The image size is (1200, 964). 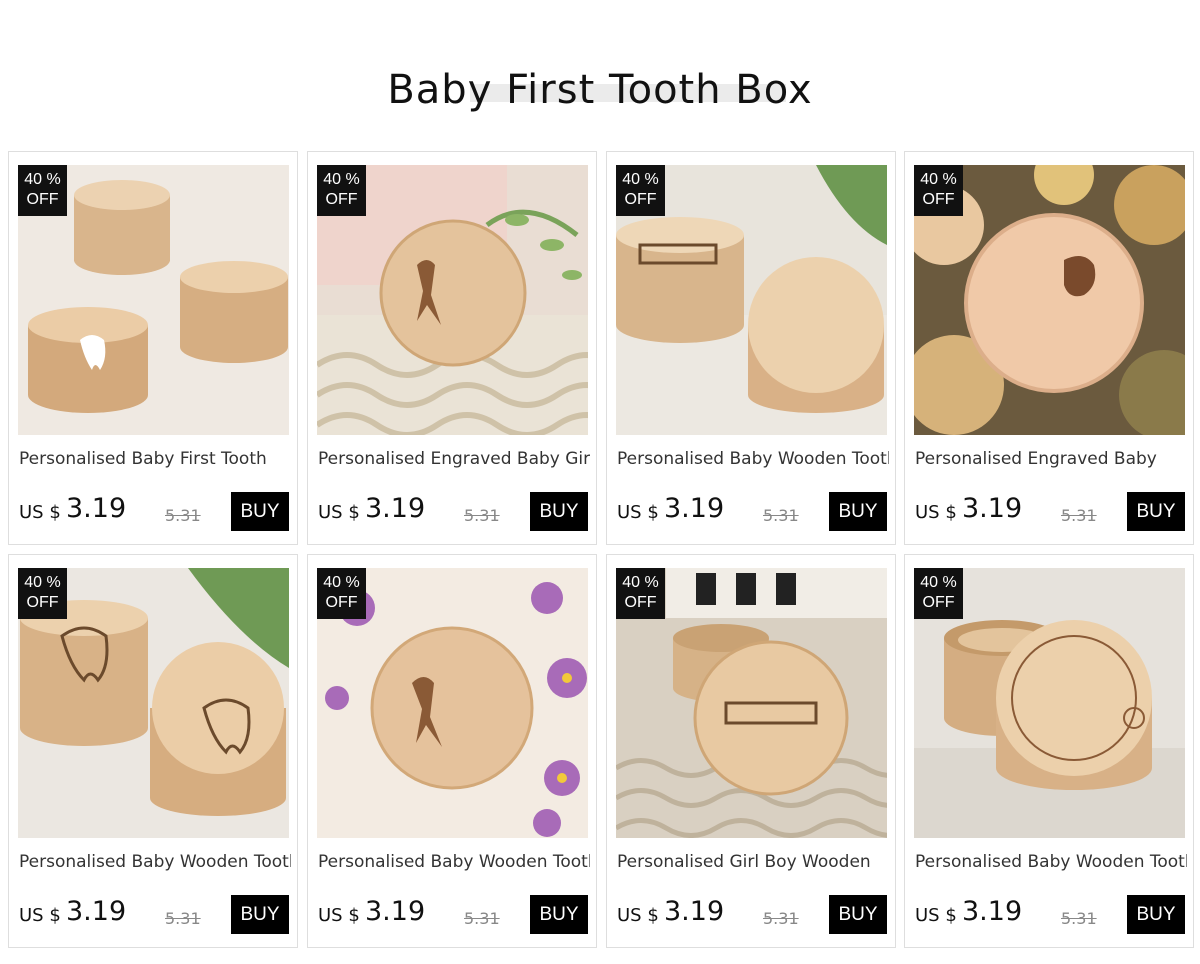 What do you see at coordinates (753, 862) in the screenshot?
I see `product-title: Personalised Girl Boy Wooden` at bounding box center [753, 862].